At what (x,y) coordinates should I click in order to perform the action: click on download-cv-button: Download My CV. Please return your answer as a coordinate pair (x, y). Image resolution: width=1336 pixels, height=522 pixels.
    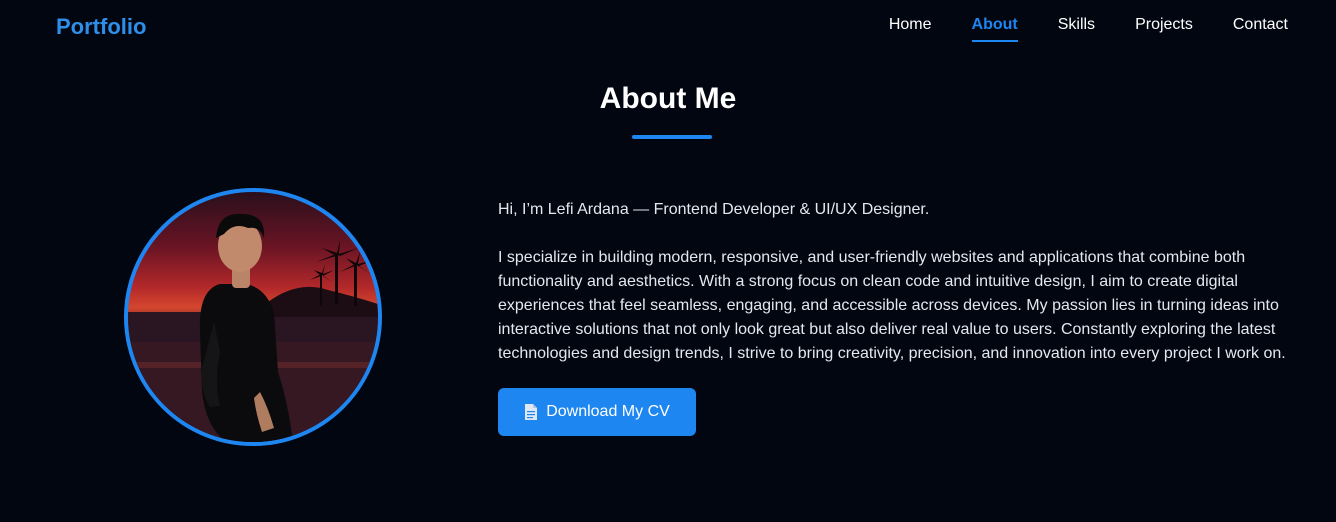
    Looking at the image, I should click on (597, 412).